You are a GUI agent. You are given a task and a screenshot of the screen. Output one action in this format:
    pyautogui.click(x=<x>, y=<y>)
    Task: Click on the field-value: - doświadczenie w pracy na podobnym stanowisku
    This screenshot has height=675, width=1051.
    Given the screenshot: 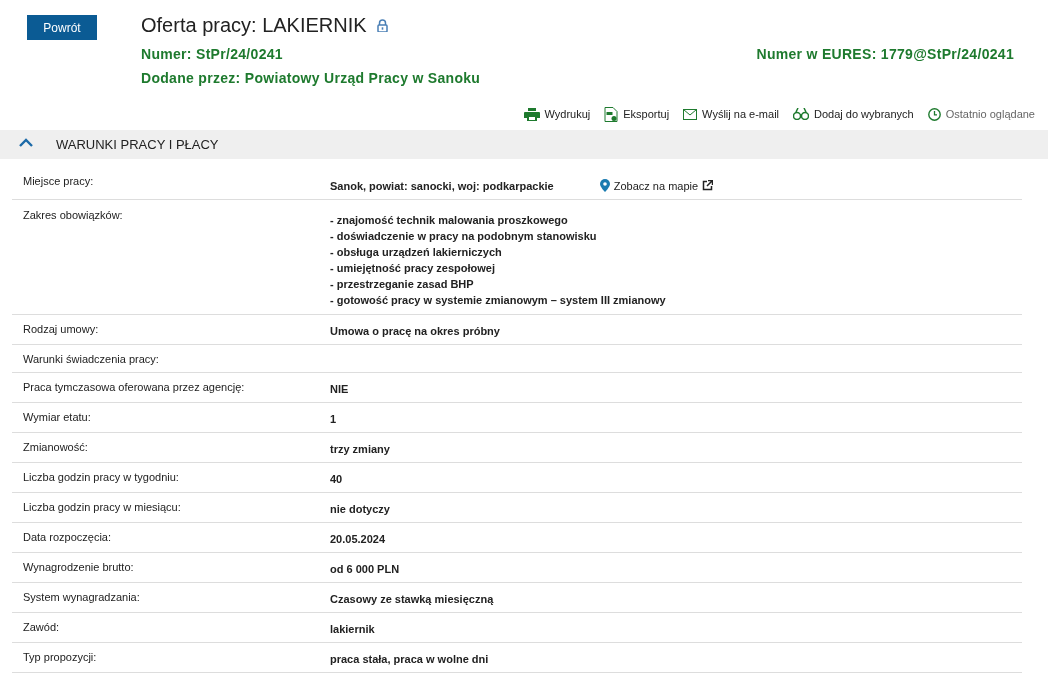 What is the action you would take?
    pyautogui.click(x=463, y=236)
    